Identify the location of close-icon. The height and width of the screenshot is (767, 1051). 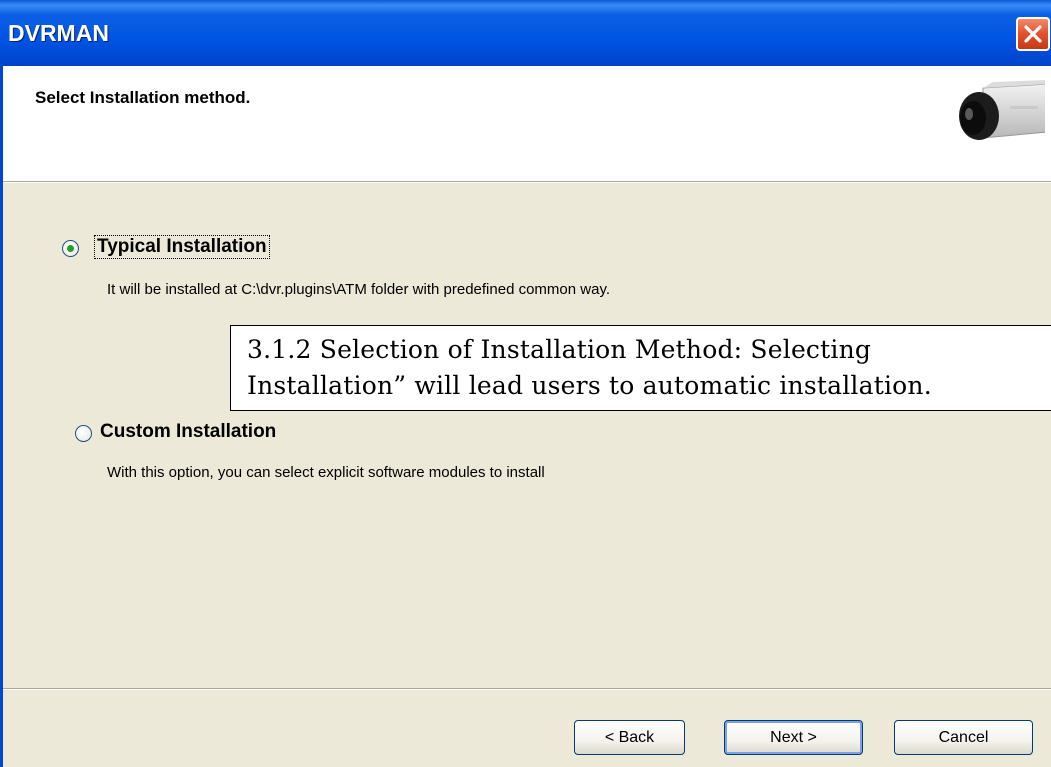
(1033, 34).